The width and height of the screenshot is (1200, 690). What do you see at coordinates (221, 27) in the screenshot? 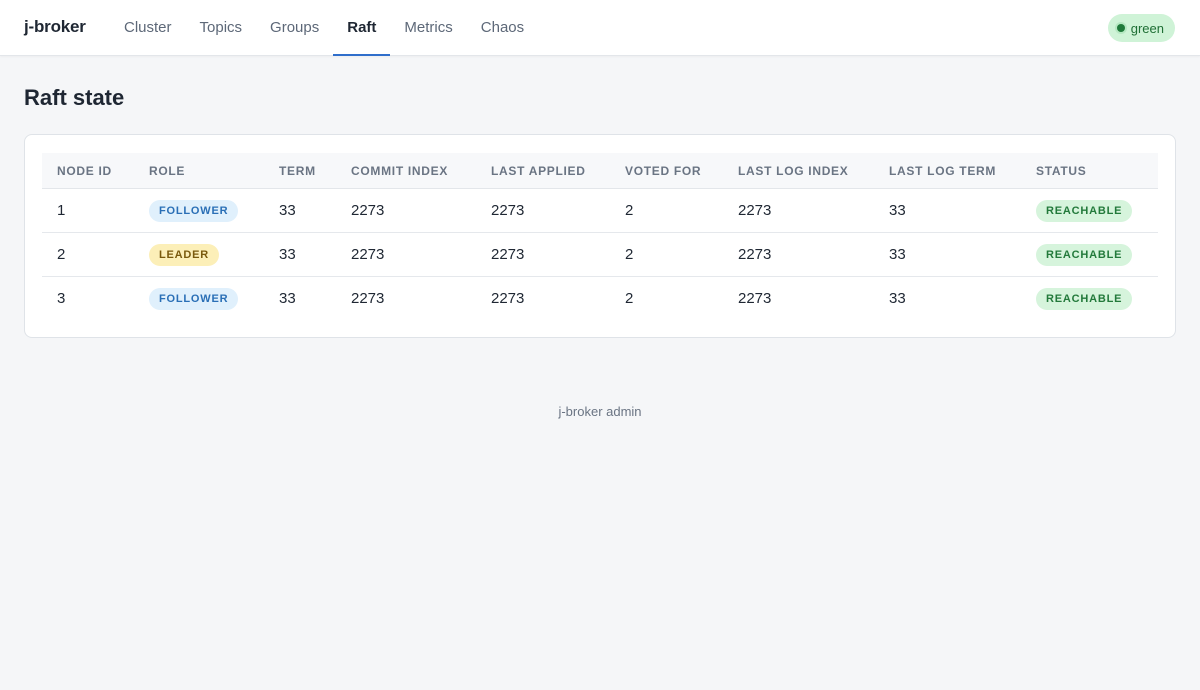
I see `nav-tab-topics: Topics` at bounding box center [221, 27].